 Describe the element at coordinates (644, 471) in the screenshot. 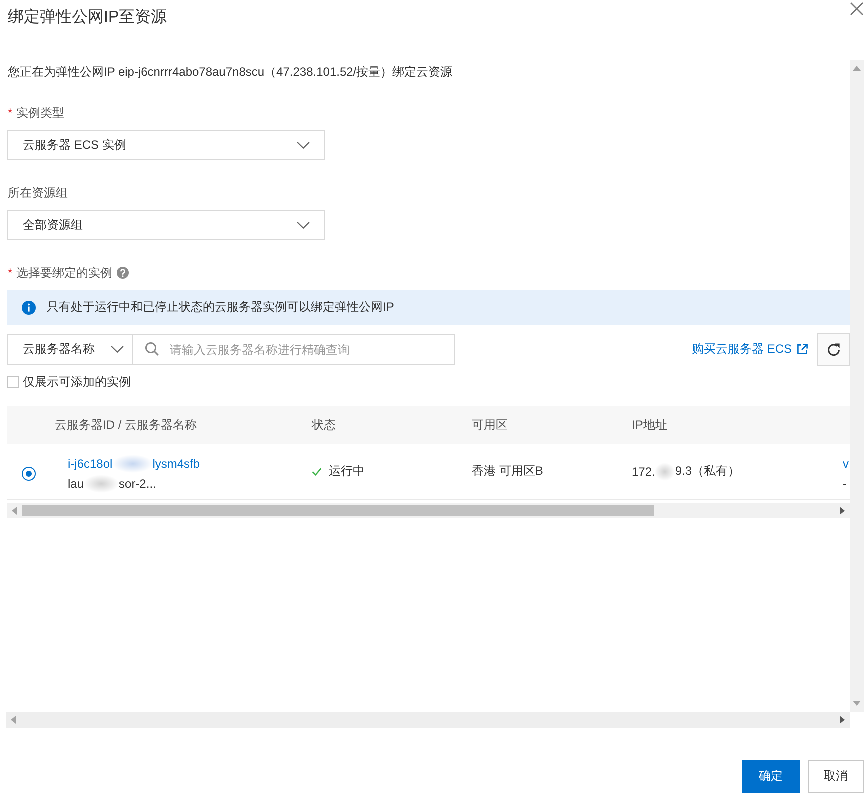

I see `ip-address-text: 172.` at that location.